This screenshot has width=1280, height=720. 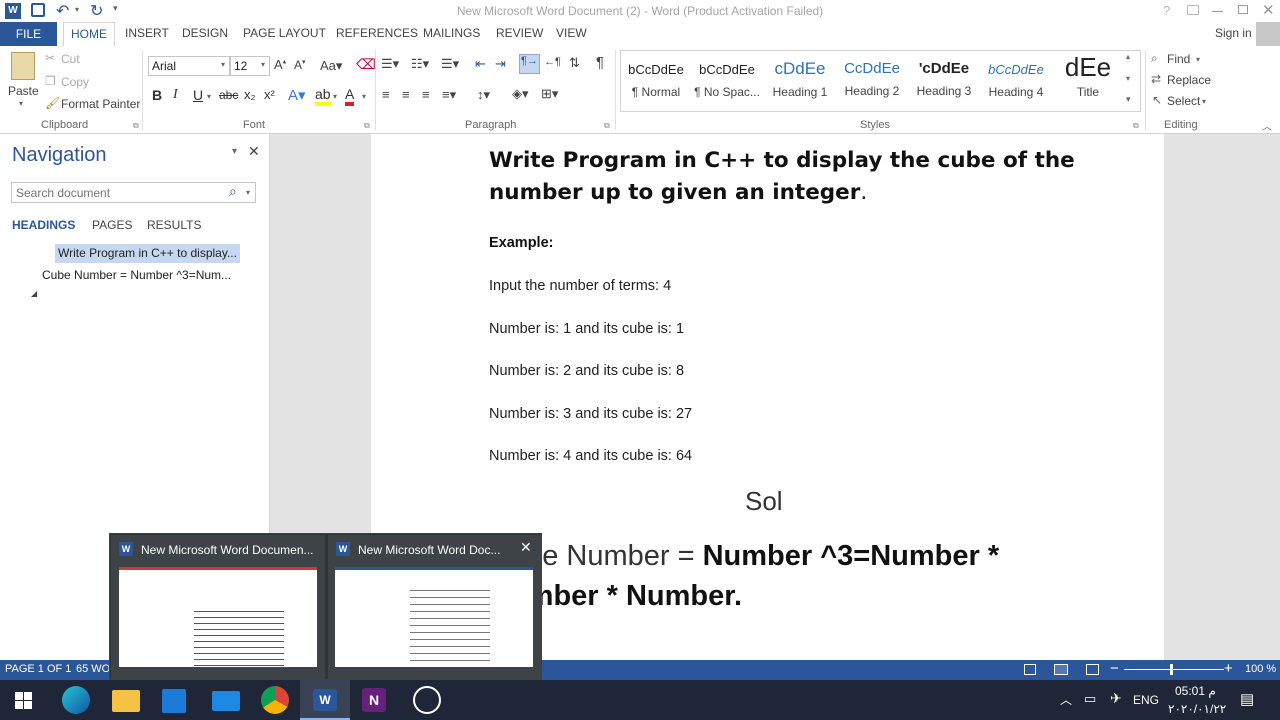 I want to click on shading-icon: ◈▾, so click(x=520, y=94).